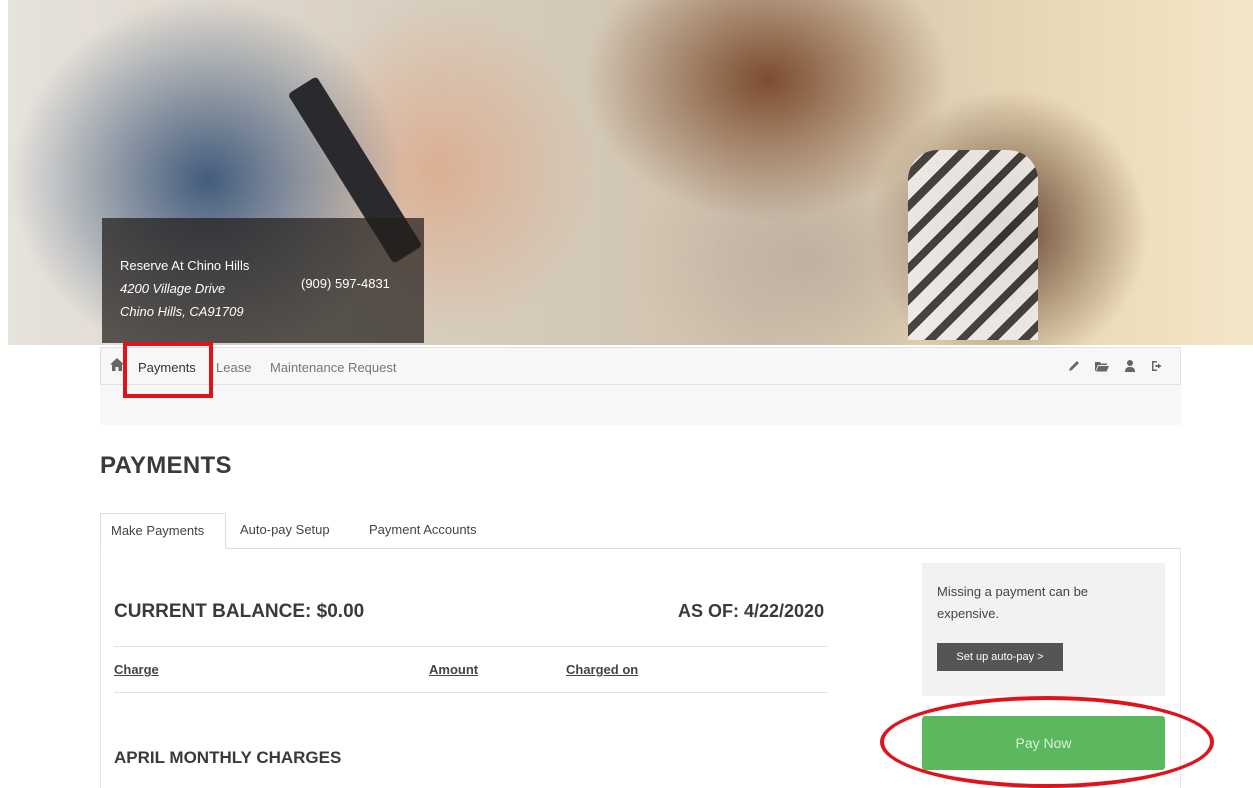 The height and width of the screenshot is (788, 1253). Describe the element at coordinates (471, 646) in the screenshot. I see `divider-top` at that location.